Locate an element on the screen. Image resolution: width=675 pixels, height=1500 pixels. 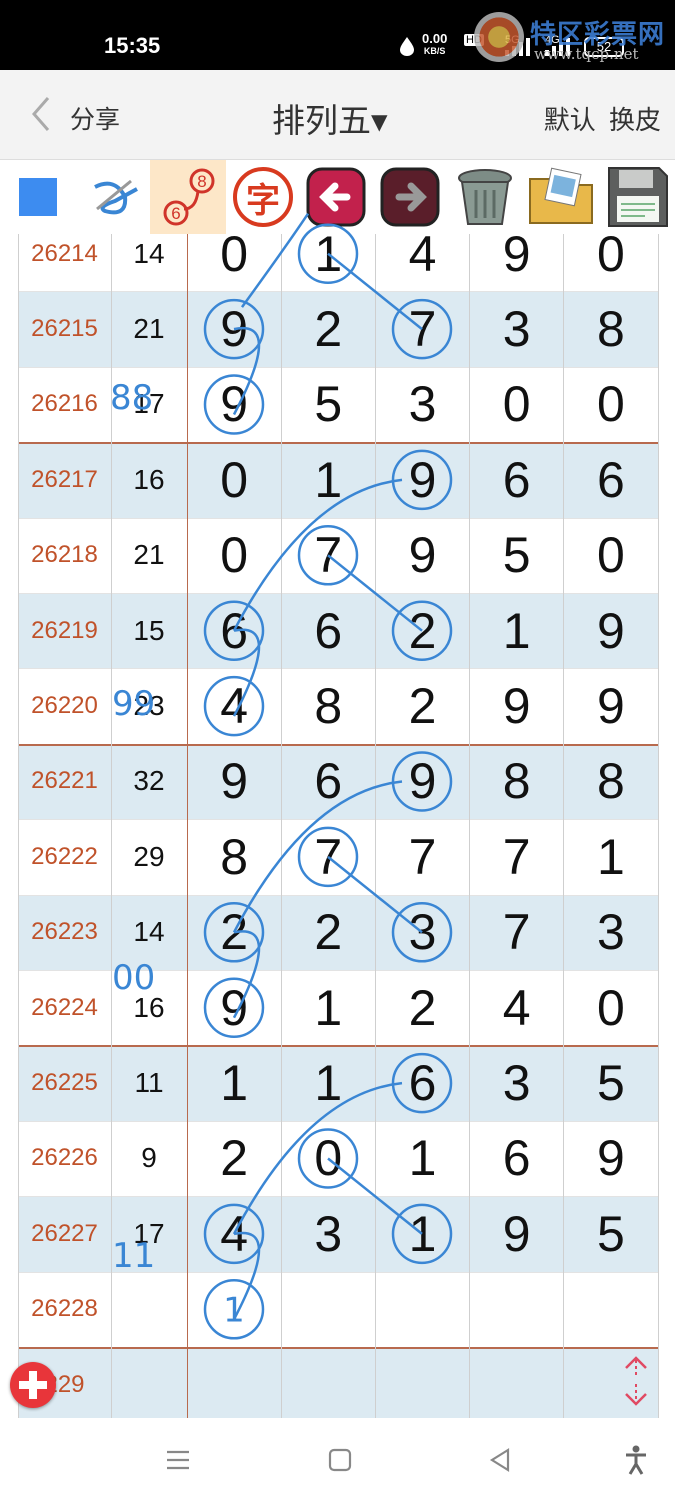
back-chevron-icon is located at coordinates (41, 114).